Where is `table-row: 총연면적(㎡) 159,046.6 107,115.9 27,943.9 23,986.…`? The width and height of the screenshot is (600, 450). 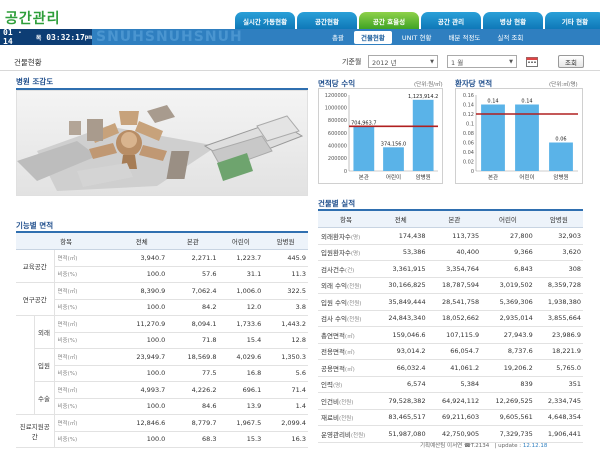 table-row: 총연면적(㎡) 159,046.6 107,115.9 27,943.9 23,986.… is located at coordinates (450, 335).